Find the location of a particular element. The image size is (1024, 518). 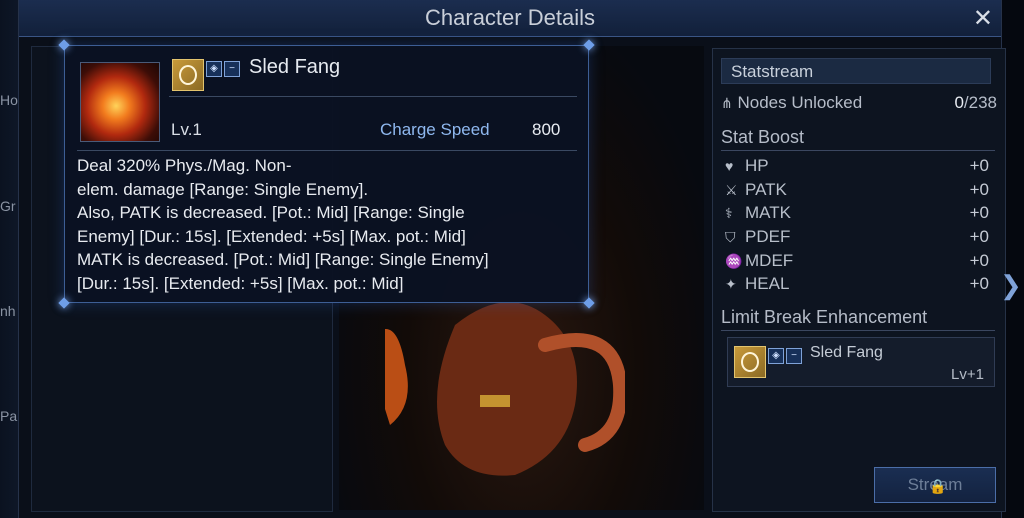

character-illustration is located at coordinates (505, 389).